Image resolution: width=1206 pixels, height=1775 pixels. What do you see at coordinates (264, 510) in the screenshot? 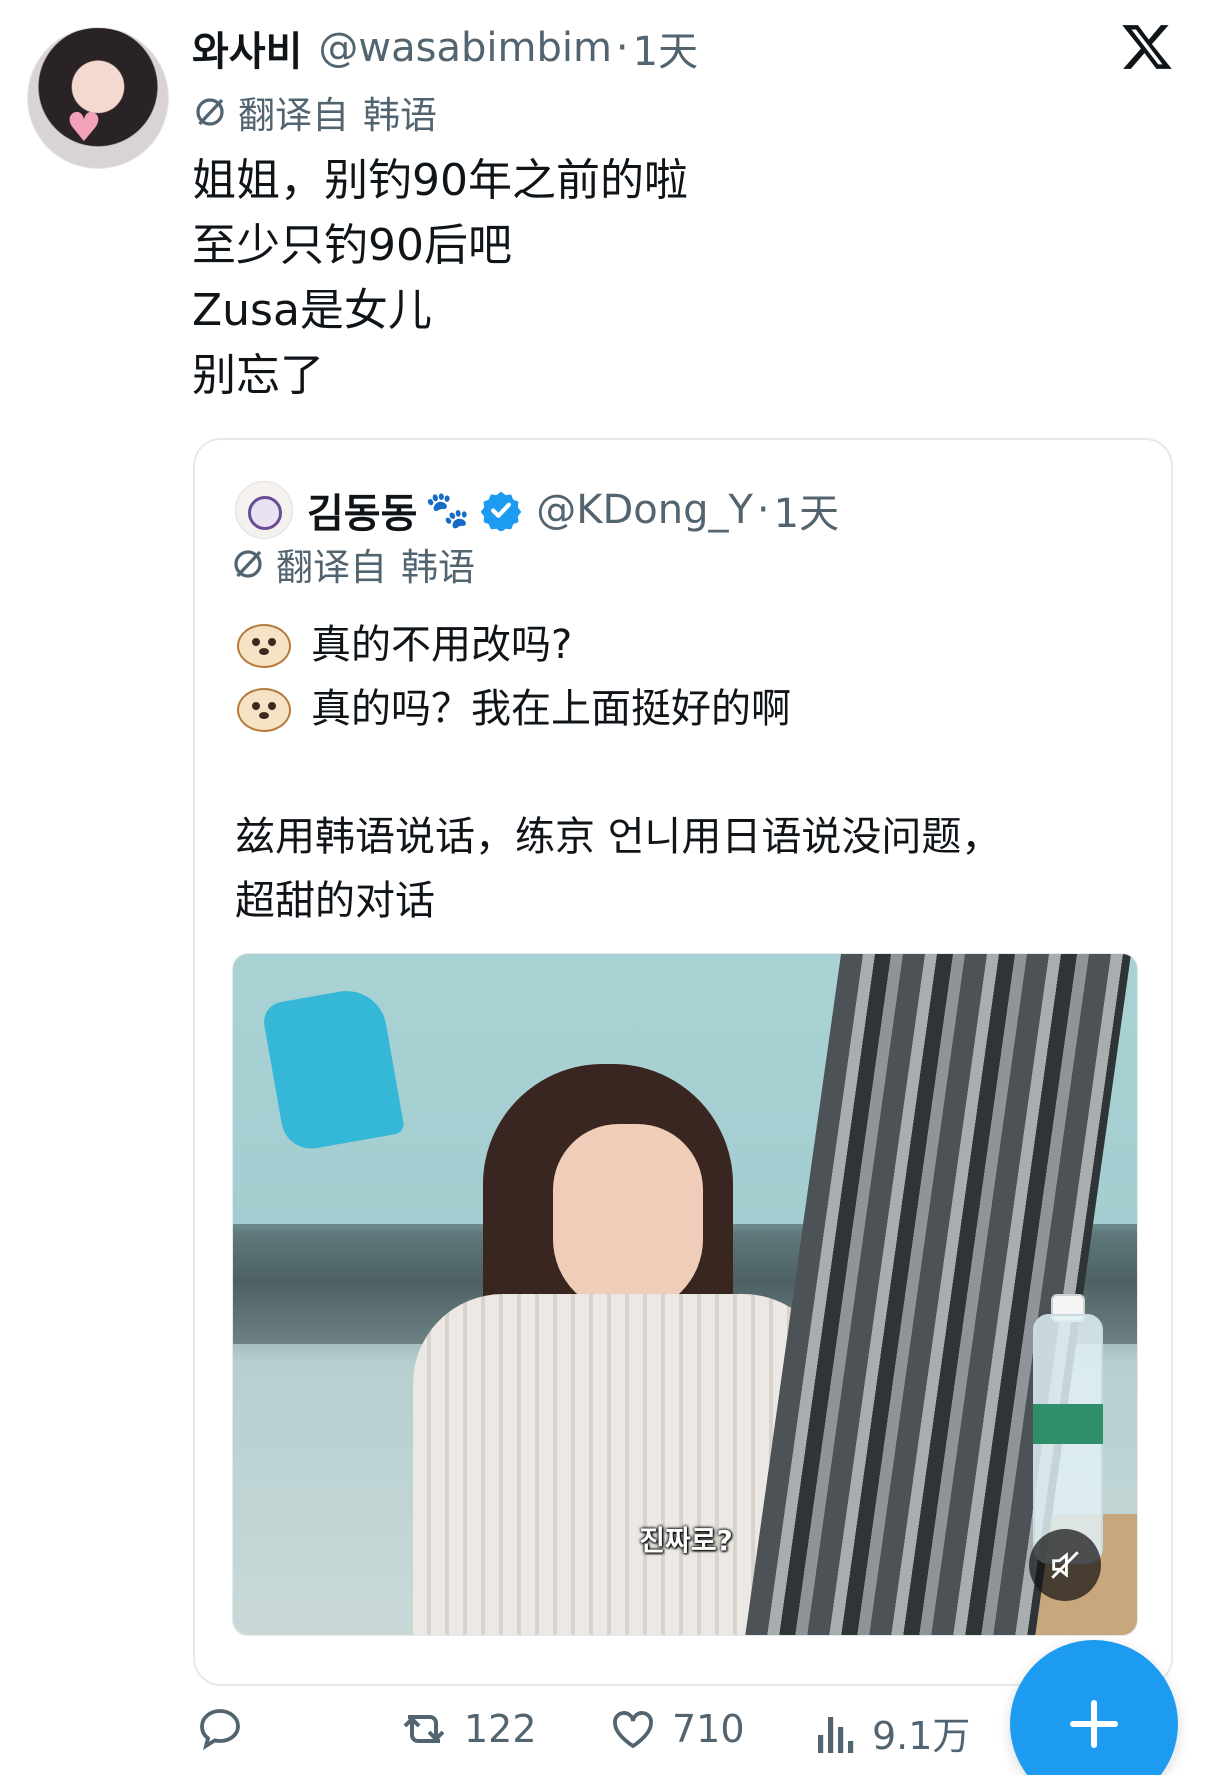
I see `quoted-author-avatar` at bounding box center [264, 510].